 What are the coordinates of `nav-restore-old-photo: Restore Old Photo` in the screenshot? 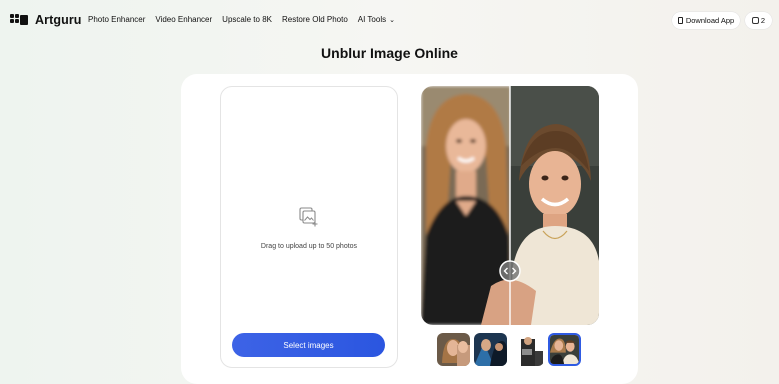 It's located at (315, 19).